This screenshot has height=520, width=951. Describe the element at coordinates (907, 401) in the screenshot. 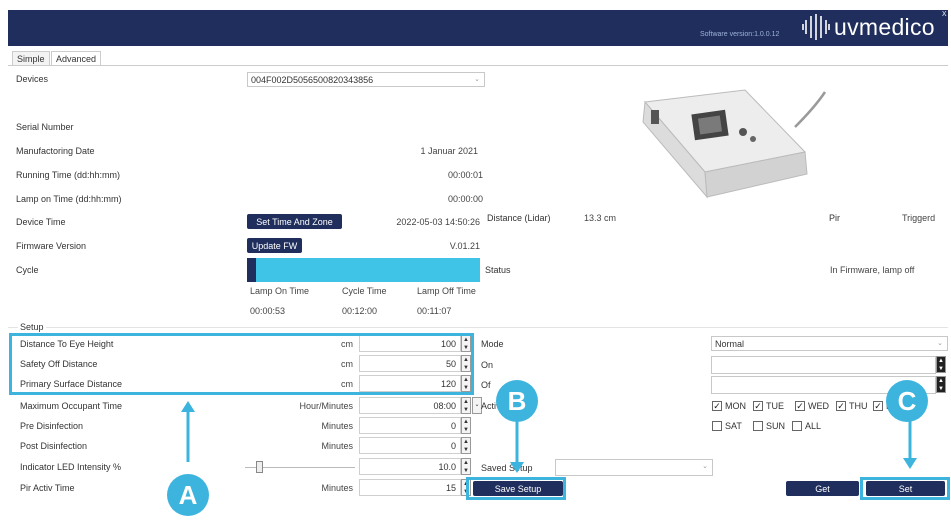

I see `callout-badge-c: C` at that location.